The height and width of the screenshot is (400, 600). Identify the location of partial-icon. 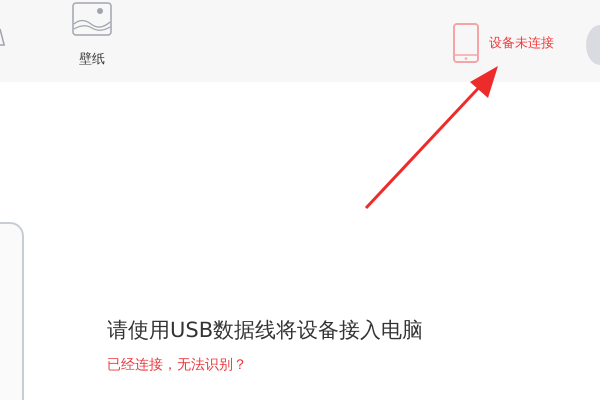
(2, 37).